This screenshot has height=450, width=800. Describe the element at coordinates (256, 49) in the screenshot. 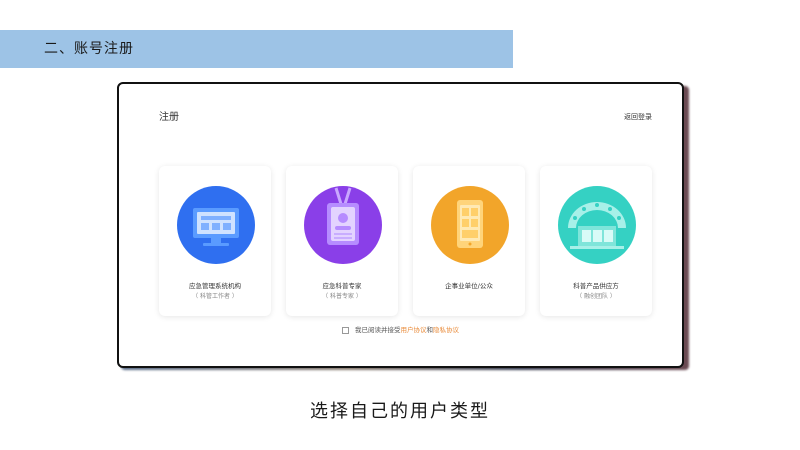

I see `section-header-bar: 二、账号注册` at that location.